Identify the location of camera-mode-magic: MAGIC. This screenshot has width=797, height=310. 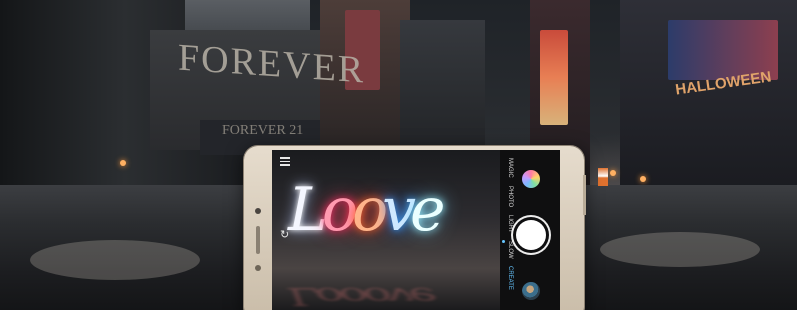
(510, 168).